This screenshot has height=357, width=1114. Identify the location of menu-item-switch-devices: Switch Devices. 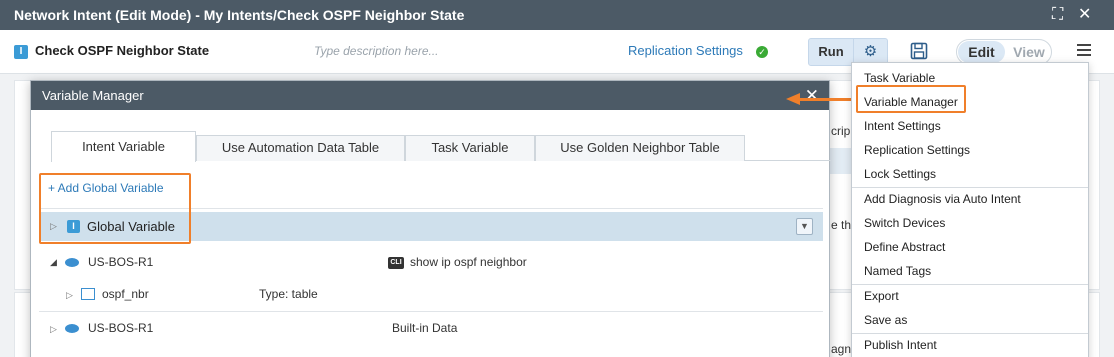
(904, 223).